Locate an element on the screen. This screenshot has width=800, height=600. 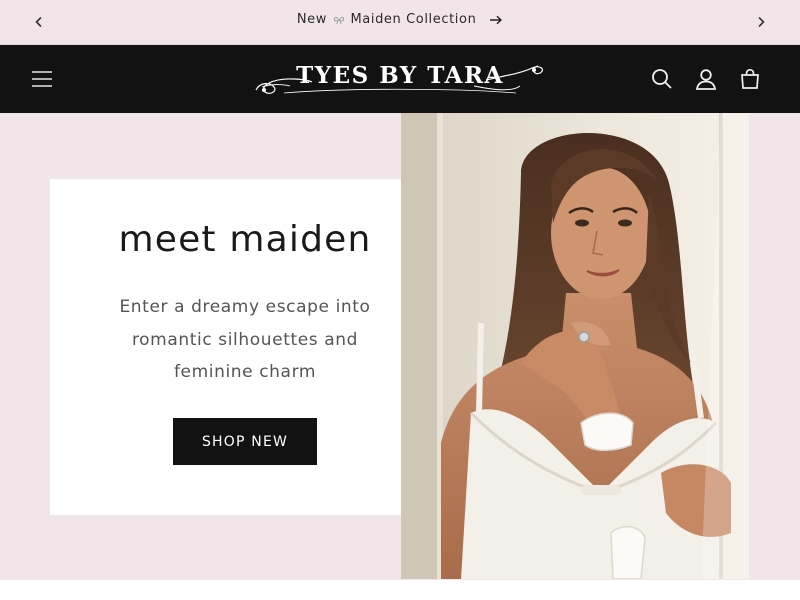
user-icon is located at coordinates (706, 79).